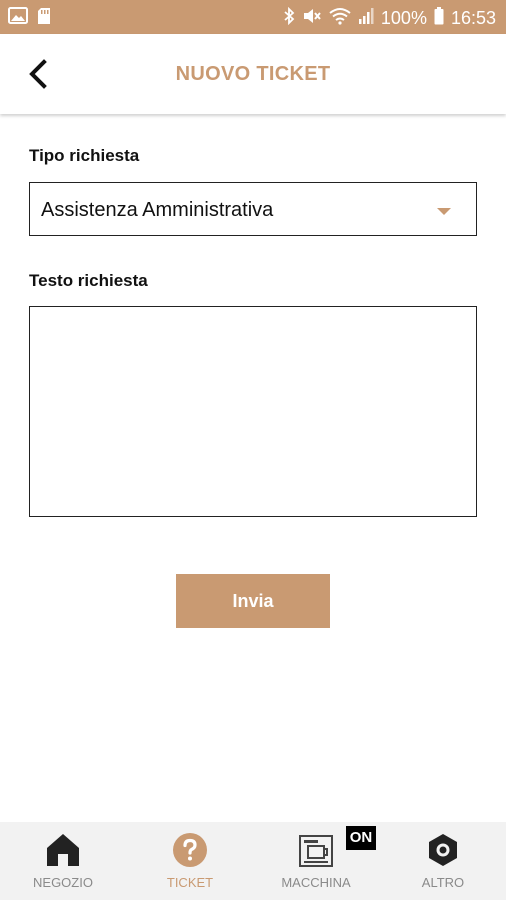  I want to click on bottom-navigation: NEGOZIO TICKET MACCHINA ALTRO, so click(253, 861).